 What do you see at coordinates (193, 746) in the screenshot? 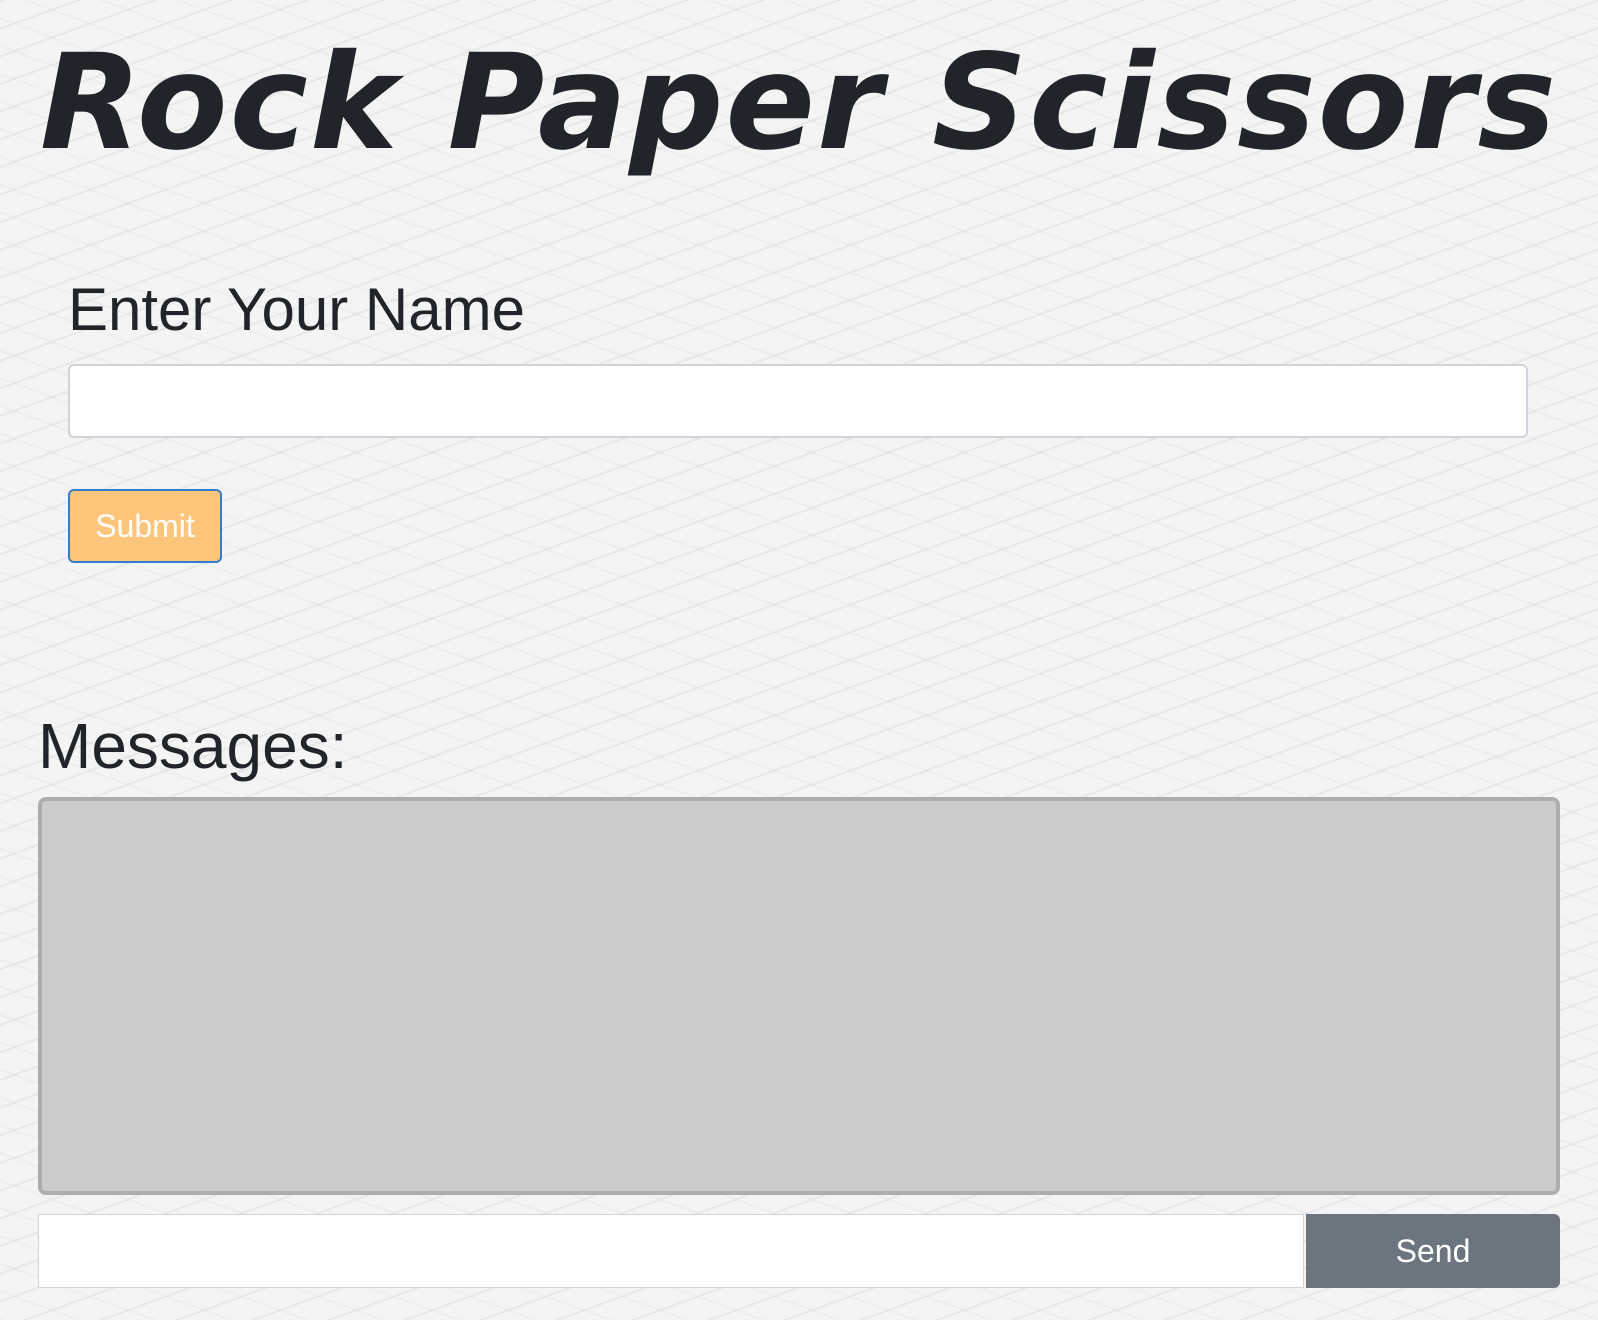
I see `messages-label: Messages:` at bounding box center [193, 746].